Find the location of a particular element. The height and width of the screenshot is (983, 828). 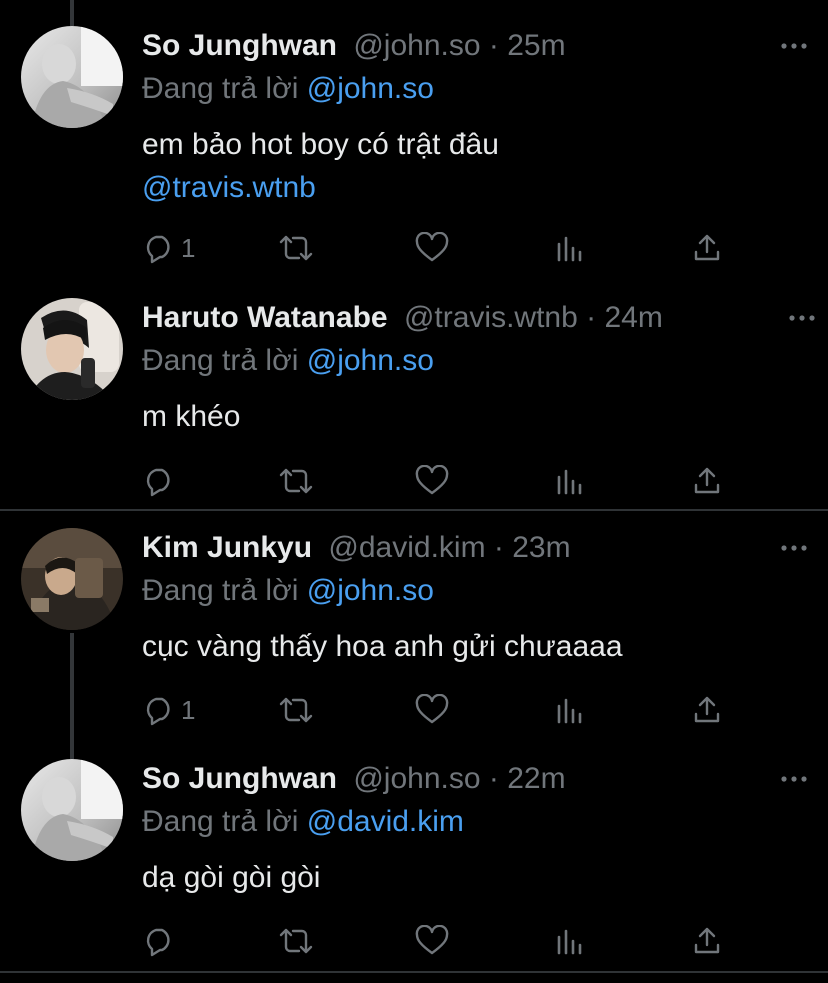

tweet-header: So Junghwan @john.so · 25m is located at coordinates (479, 46).